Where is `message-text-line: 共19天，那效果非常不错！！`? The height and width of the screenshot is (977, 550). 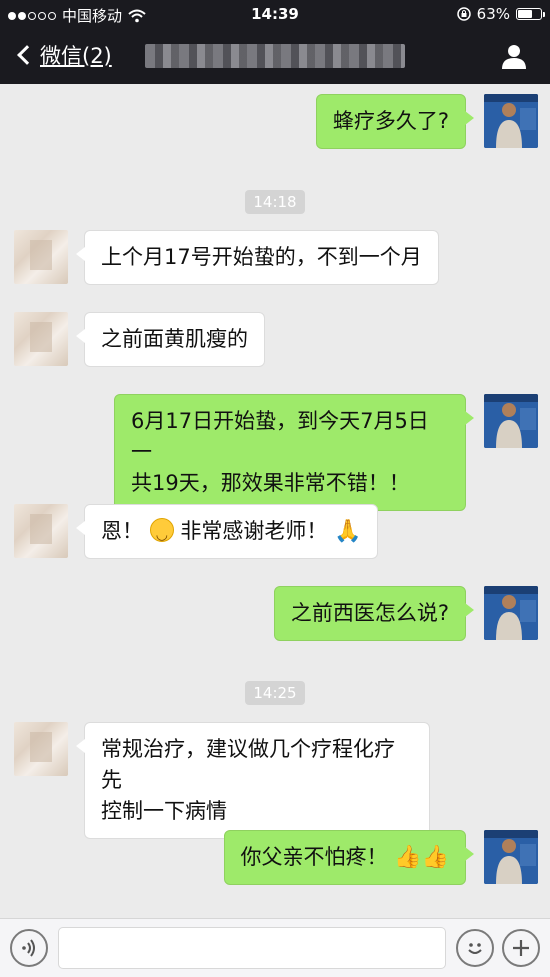
message-text-line: 共19天，那效果非常不错！！ is located at coordinates (270, 483).